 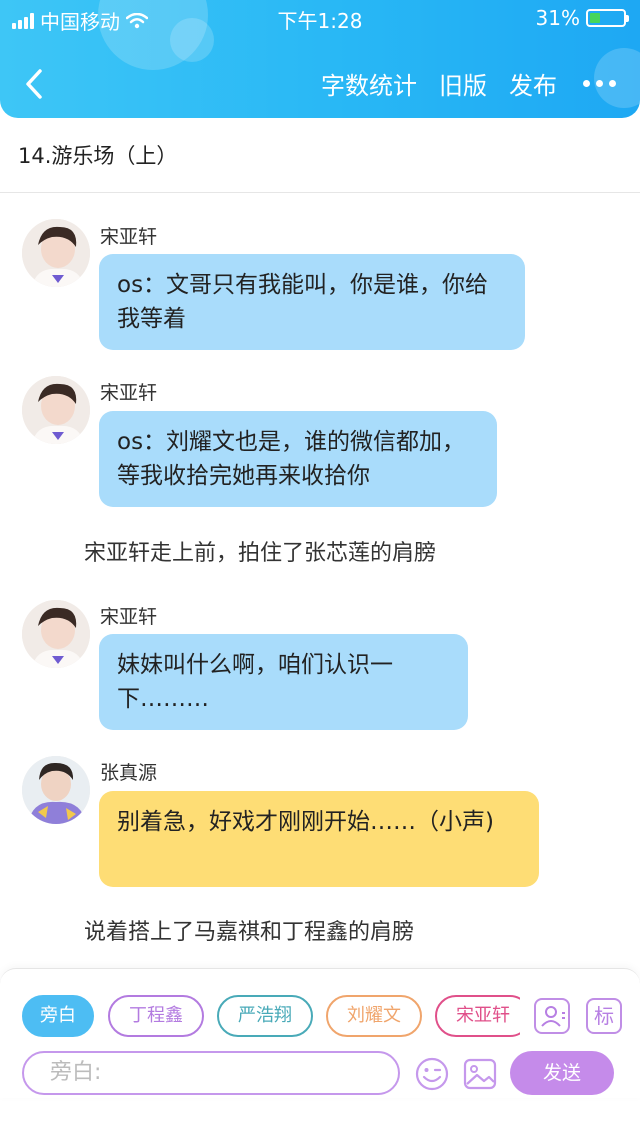 I want to click on chevron-left-icon, so click(x=34, y=84).